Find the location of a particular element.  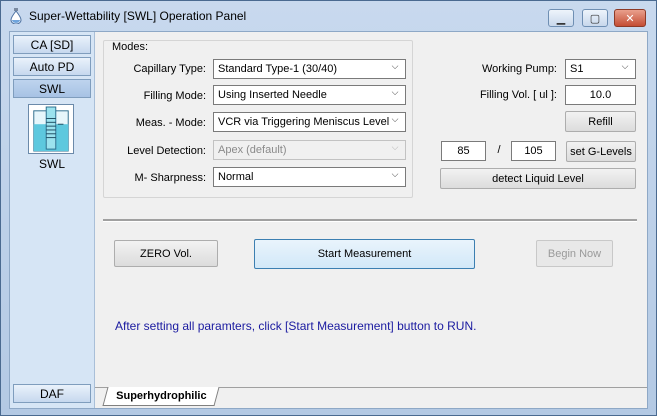

nav-auto-pd: Auto PD is located at coordinates (52, 66).